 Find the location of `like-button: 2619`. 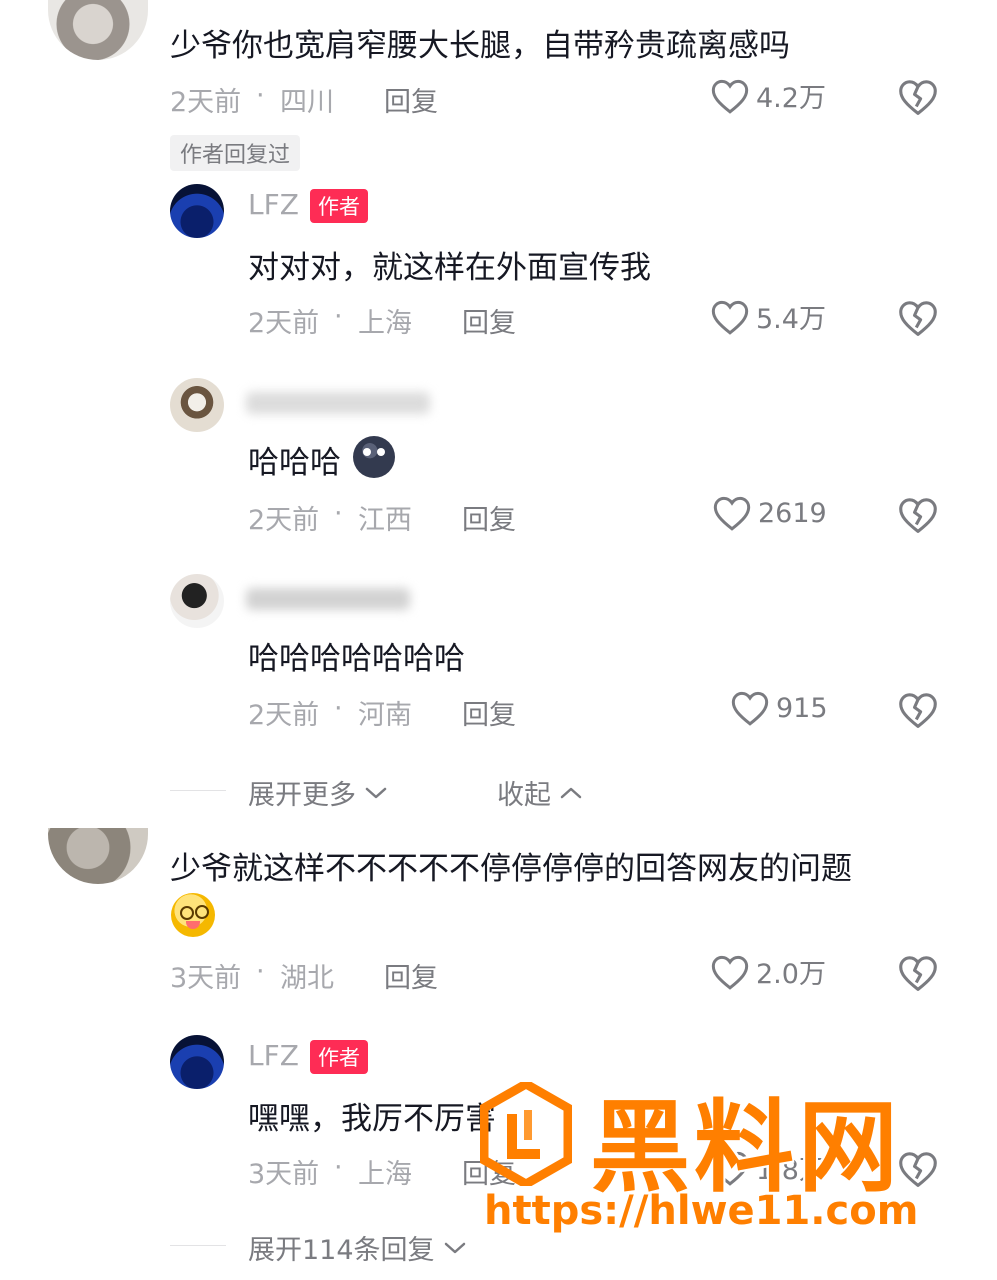

like-button: 2619 is located at coordinates (769, 513).